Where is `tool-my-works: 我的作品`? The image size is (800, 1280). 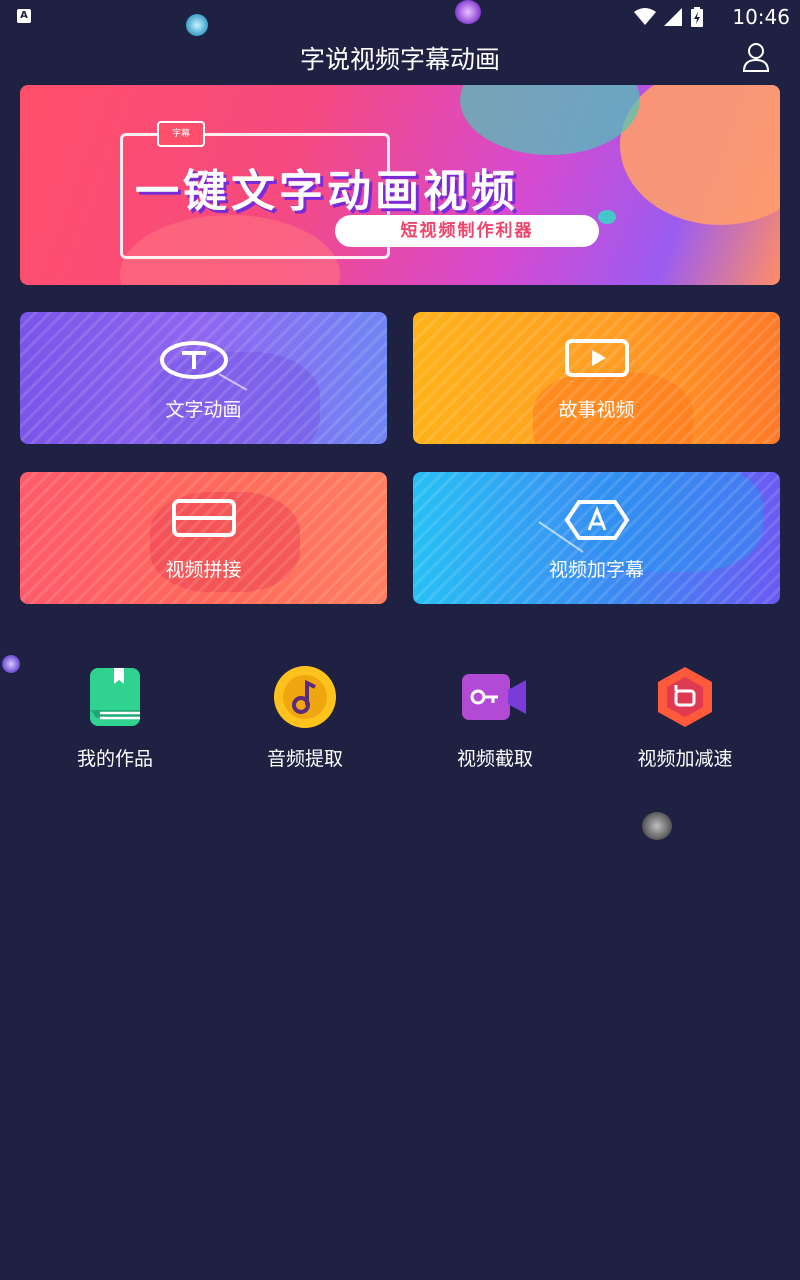 tool-my-works: 我的作品 is located at coordinates (115, 717).